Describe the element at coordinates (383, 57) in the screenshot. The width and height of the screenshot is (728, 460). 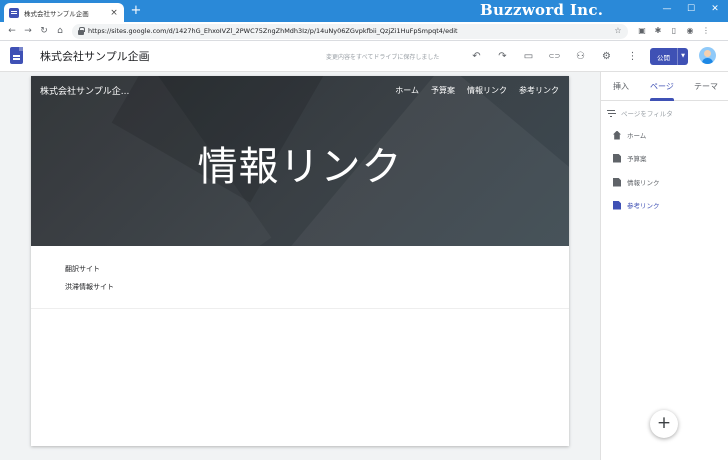
I see `save-status: 変更内容をすべてドライブに保存しました` at that location.